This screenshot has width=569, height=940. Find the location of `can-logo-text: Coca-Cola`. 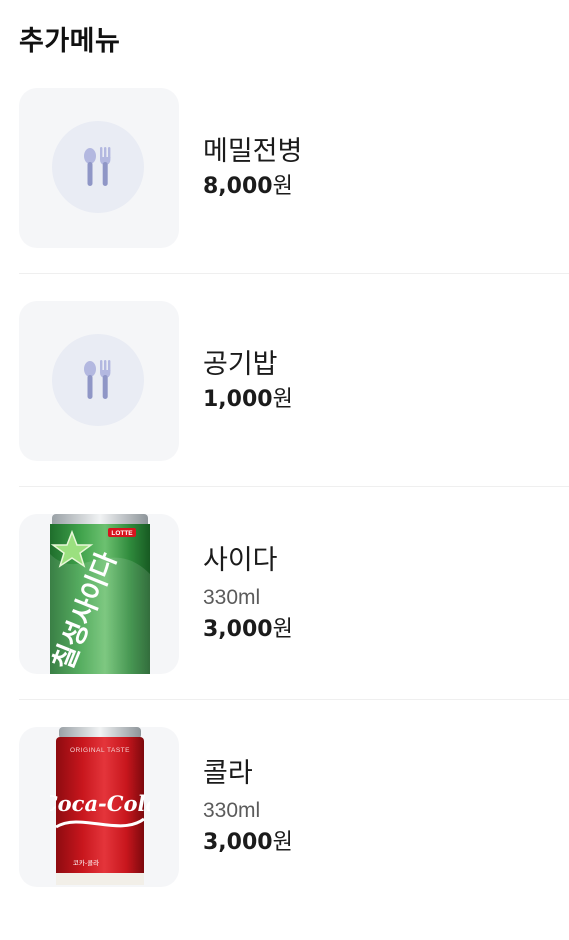

can-logo-text: Coca-Cola is located at coordinates (100, 803).